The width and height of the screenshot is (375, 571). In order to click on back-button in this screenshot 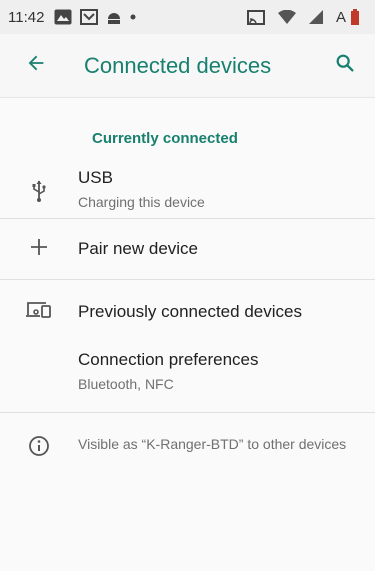, I will do `click(36, 66)`.